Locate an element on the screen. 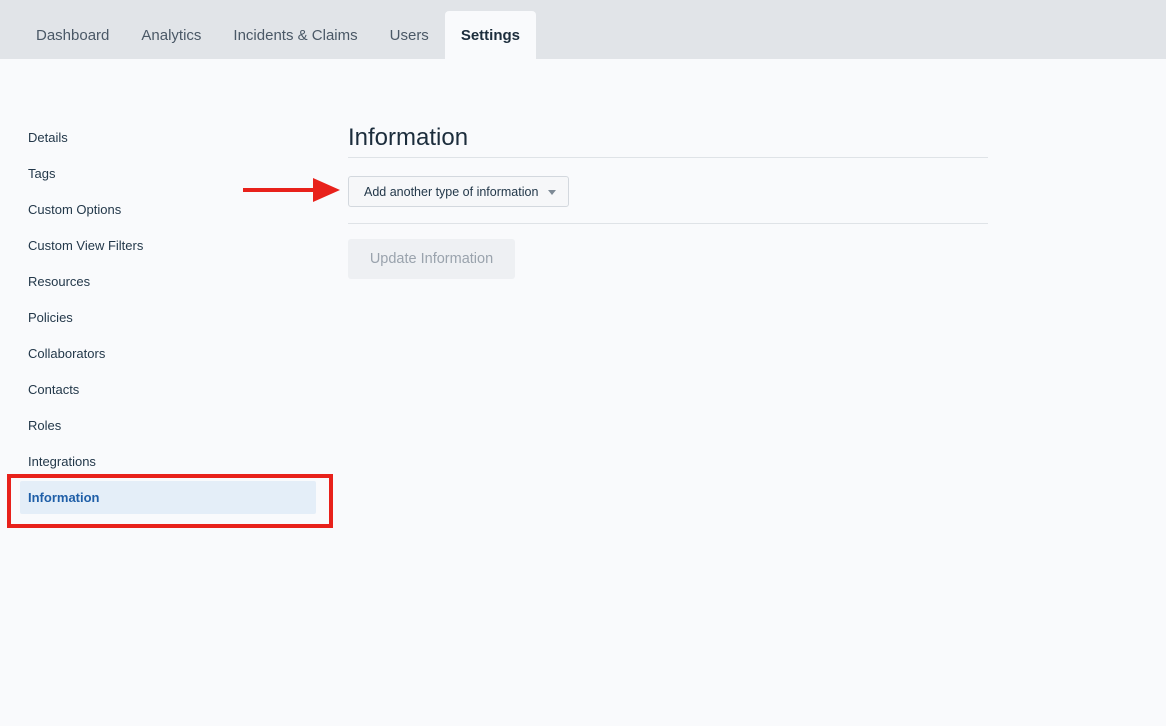 The width and height of the screenshot is (1166, 726). page-title: Information is located at coordinates (668, 139).